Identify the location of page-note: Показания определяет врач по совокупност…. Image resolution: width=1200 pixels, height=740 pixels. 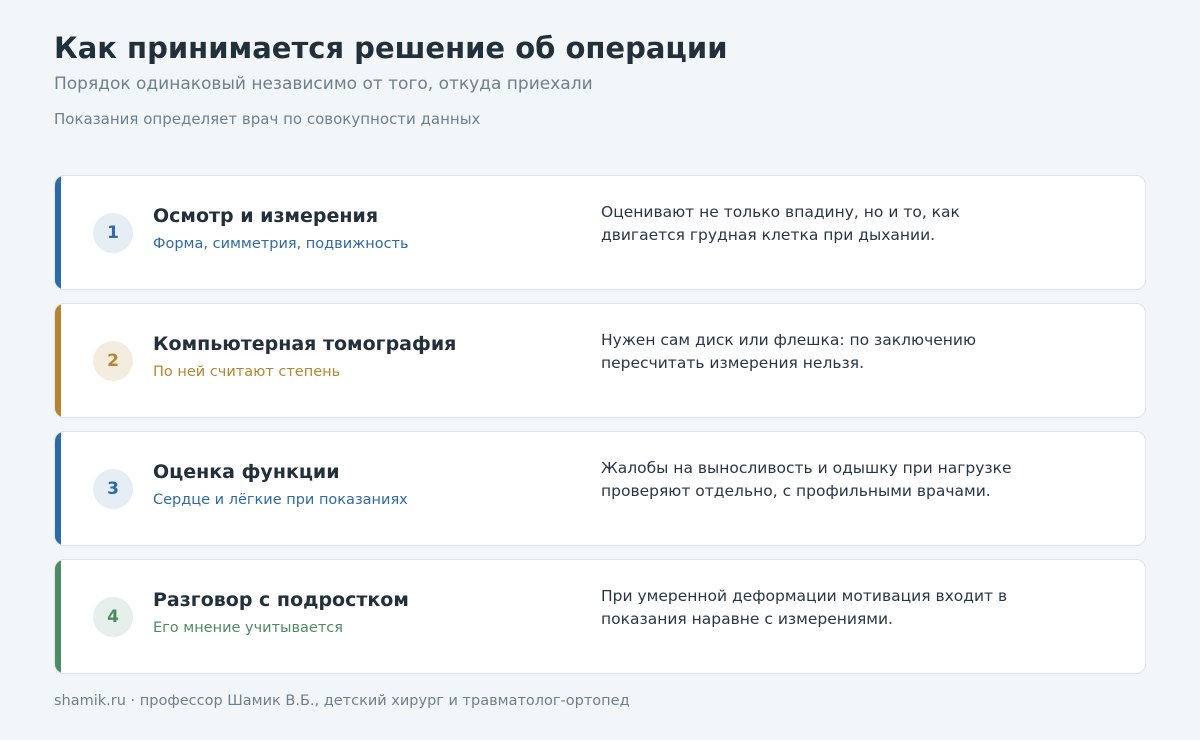
(267, 119).